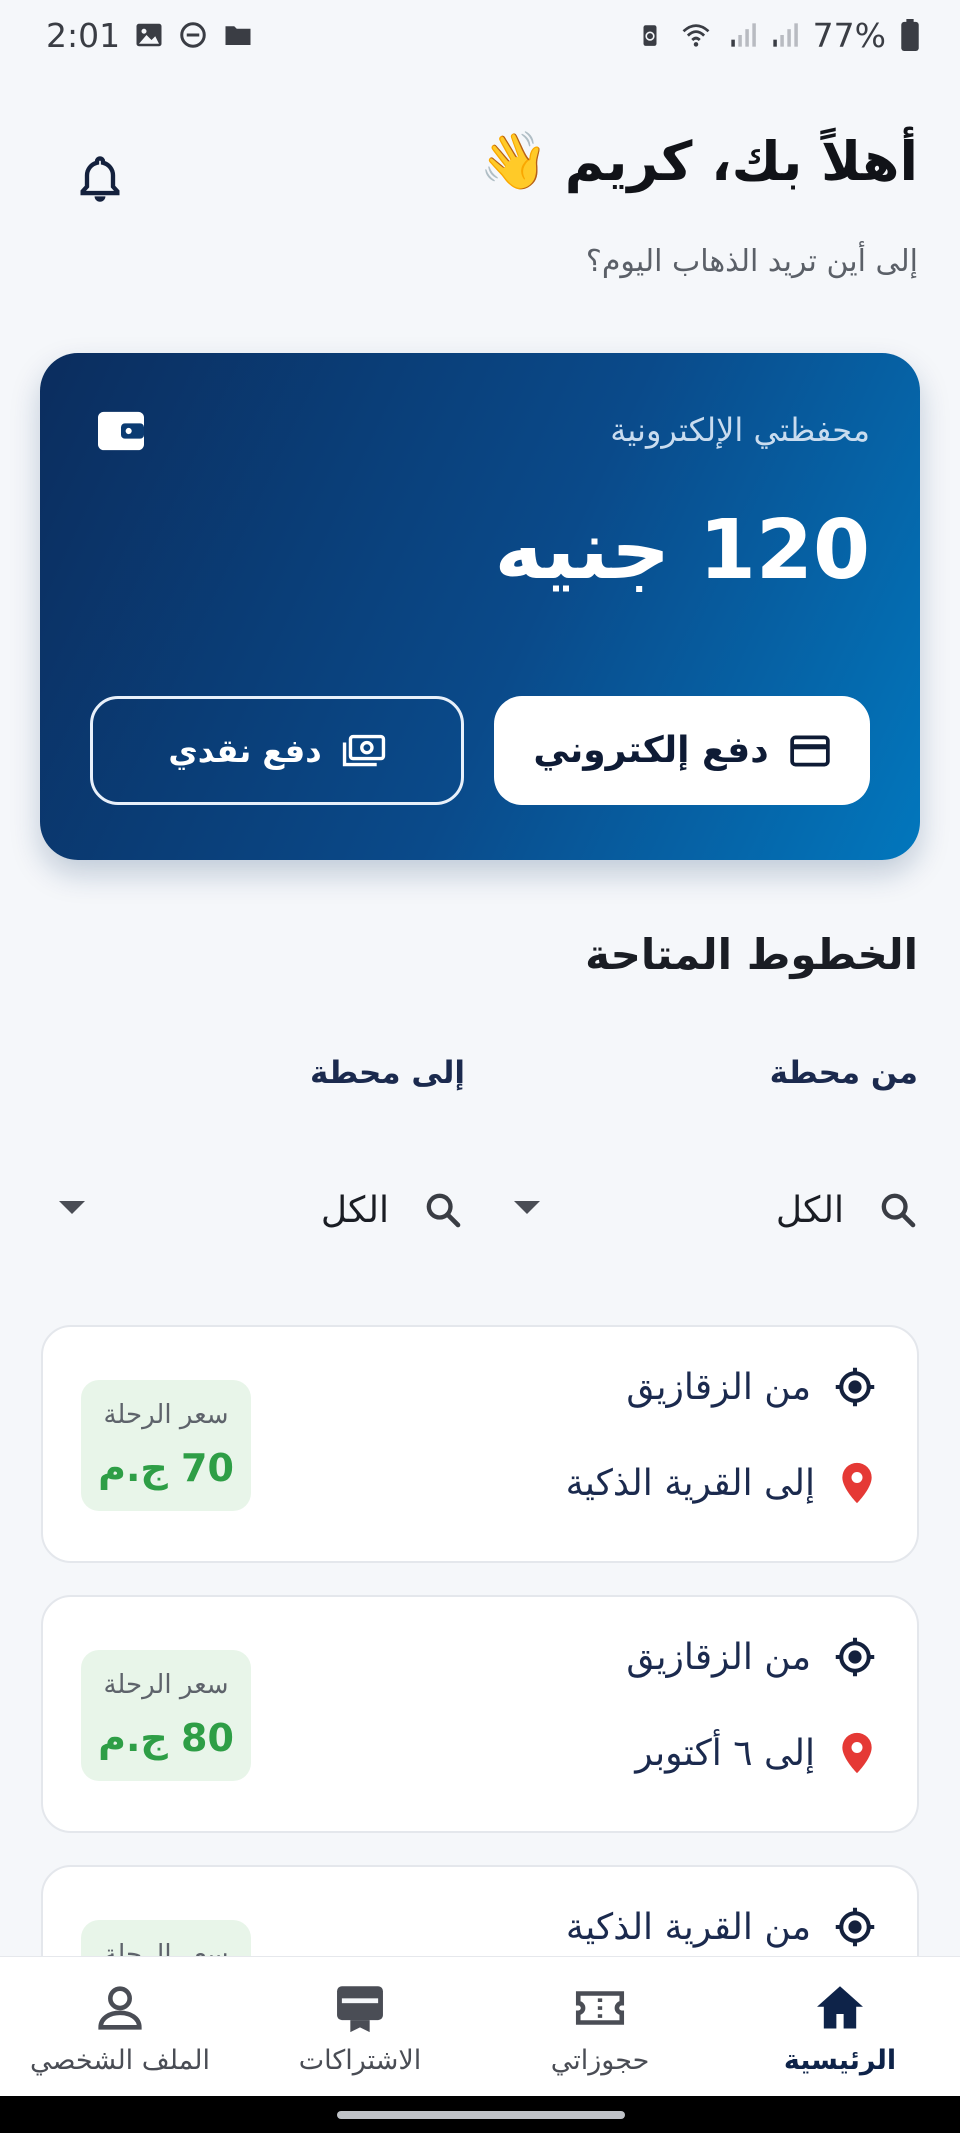 The image size is (960, 2133). I want to click on image-notification-icon, so click(149, 35).